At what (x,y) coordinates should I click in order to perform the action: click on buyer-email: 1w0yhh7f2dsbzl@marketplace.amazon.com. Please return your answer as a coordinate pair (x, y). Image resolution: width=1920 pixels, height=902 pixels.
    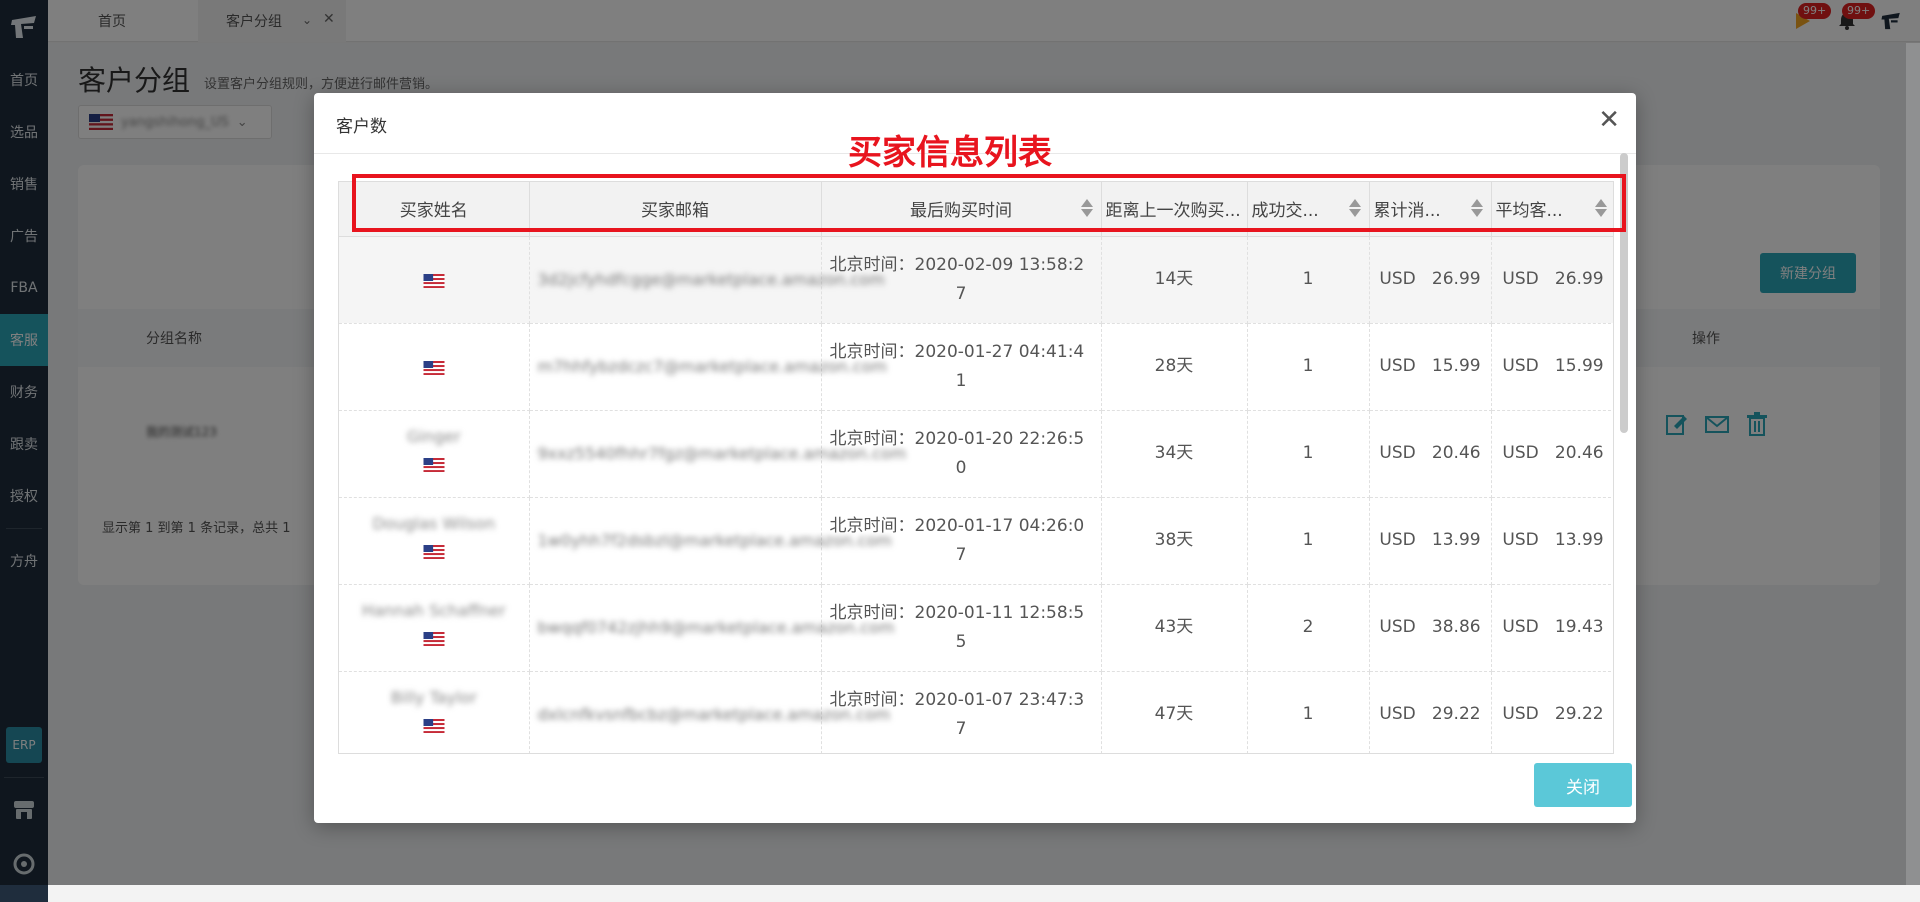
    Looking at the image, I should click on (714, 540).